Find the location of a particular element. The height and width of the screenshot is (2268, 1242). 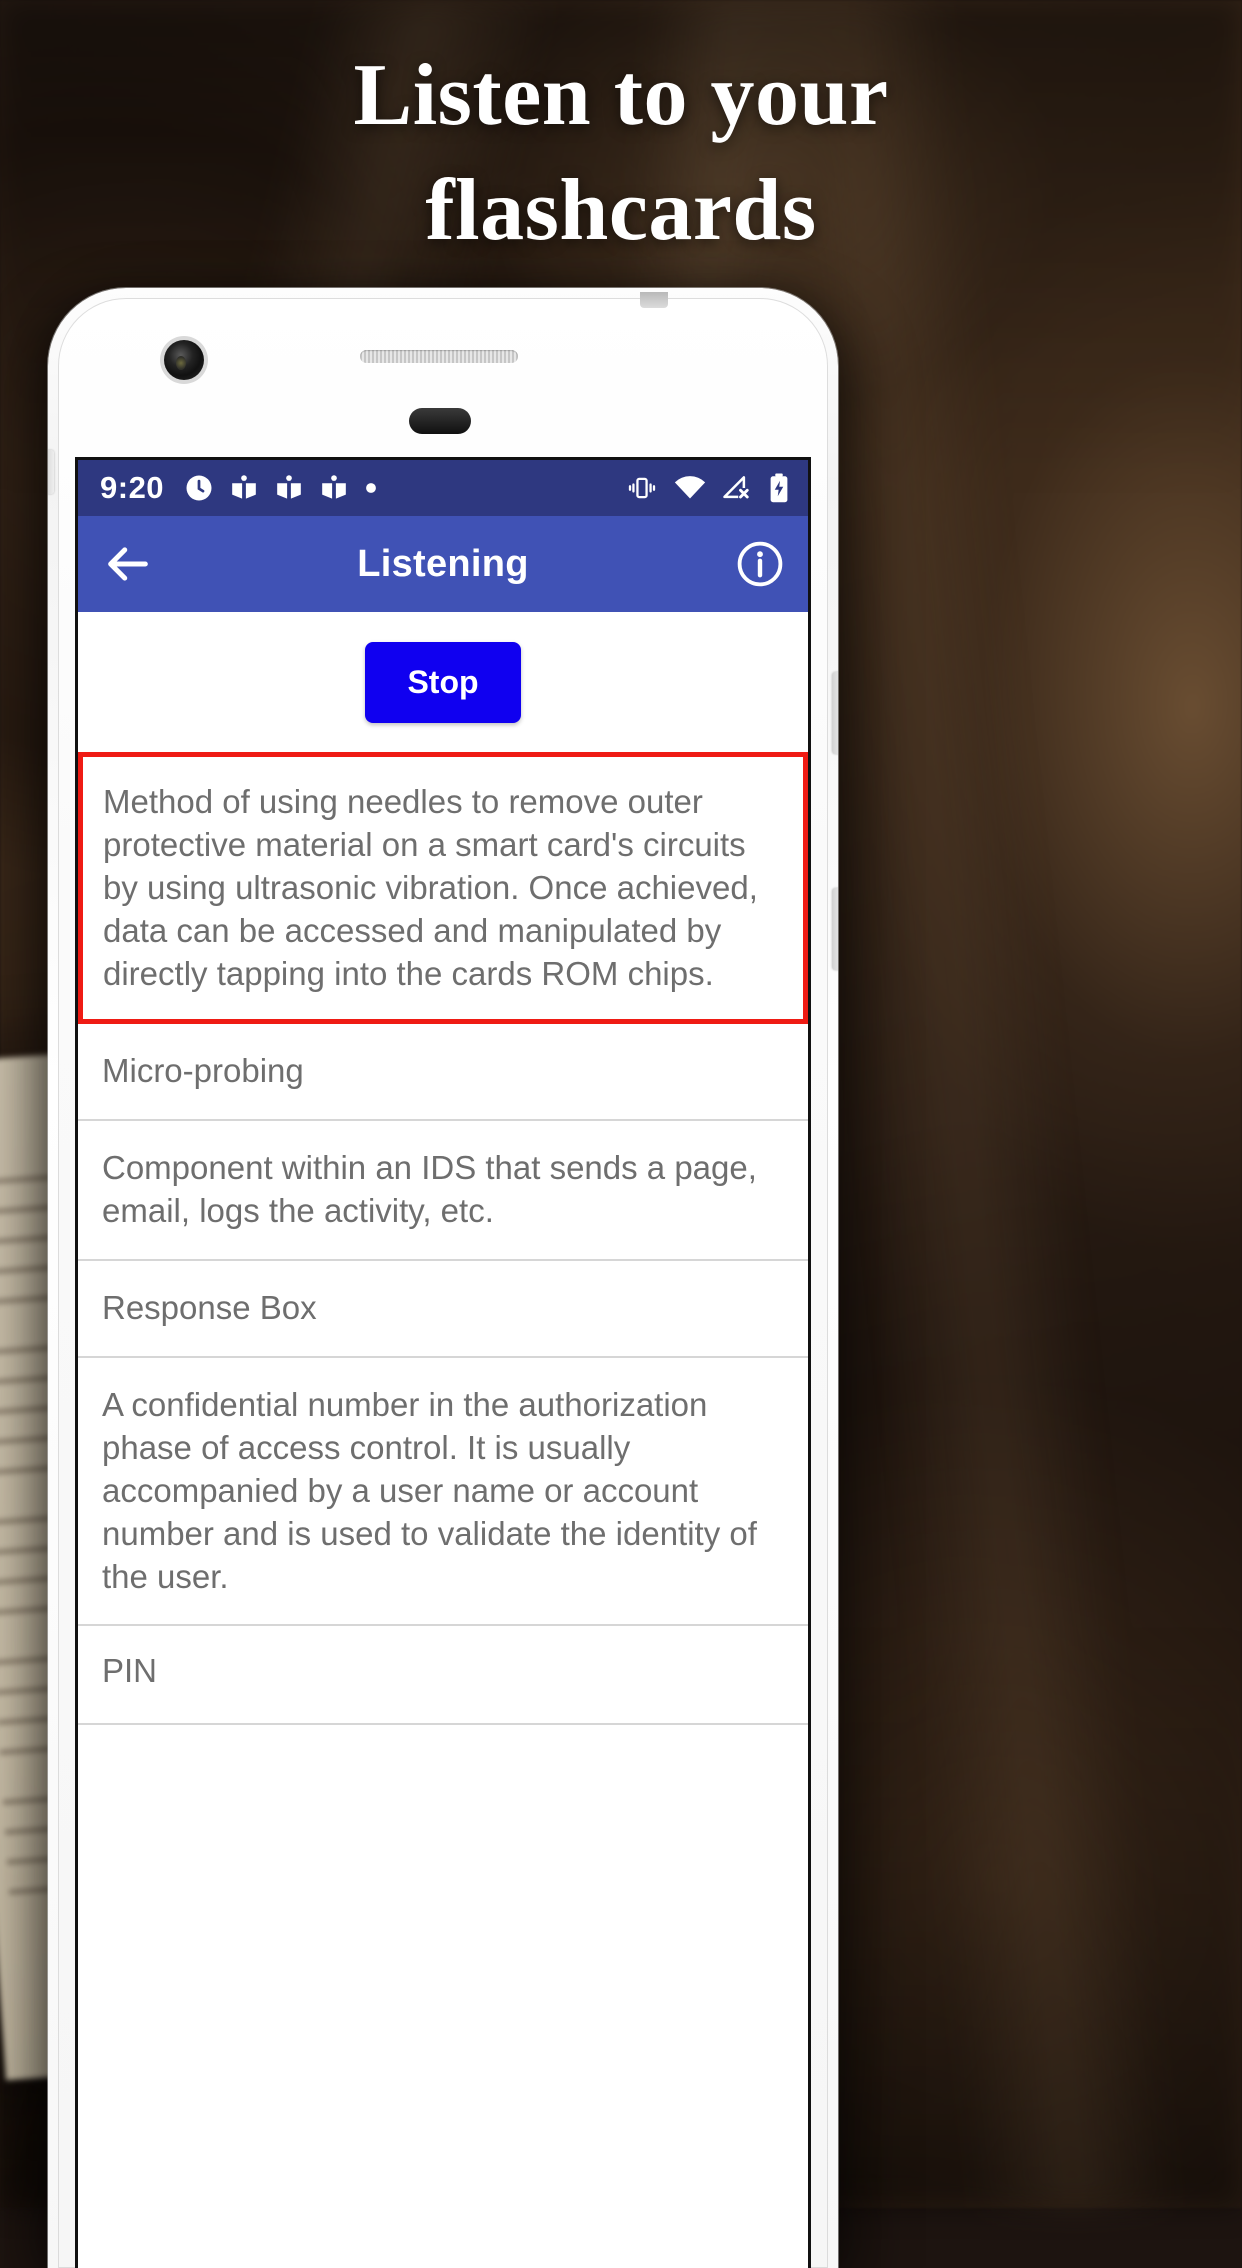

info-icon is located at coordinates (760, 564).